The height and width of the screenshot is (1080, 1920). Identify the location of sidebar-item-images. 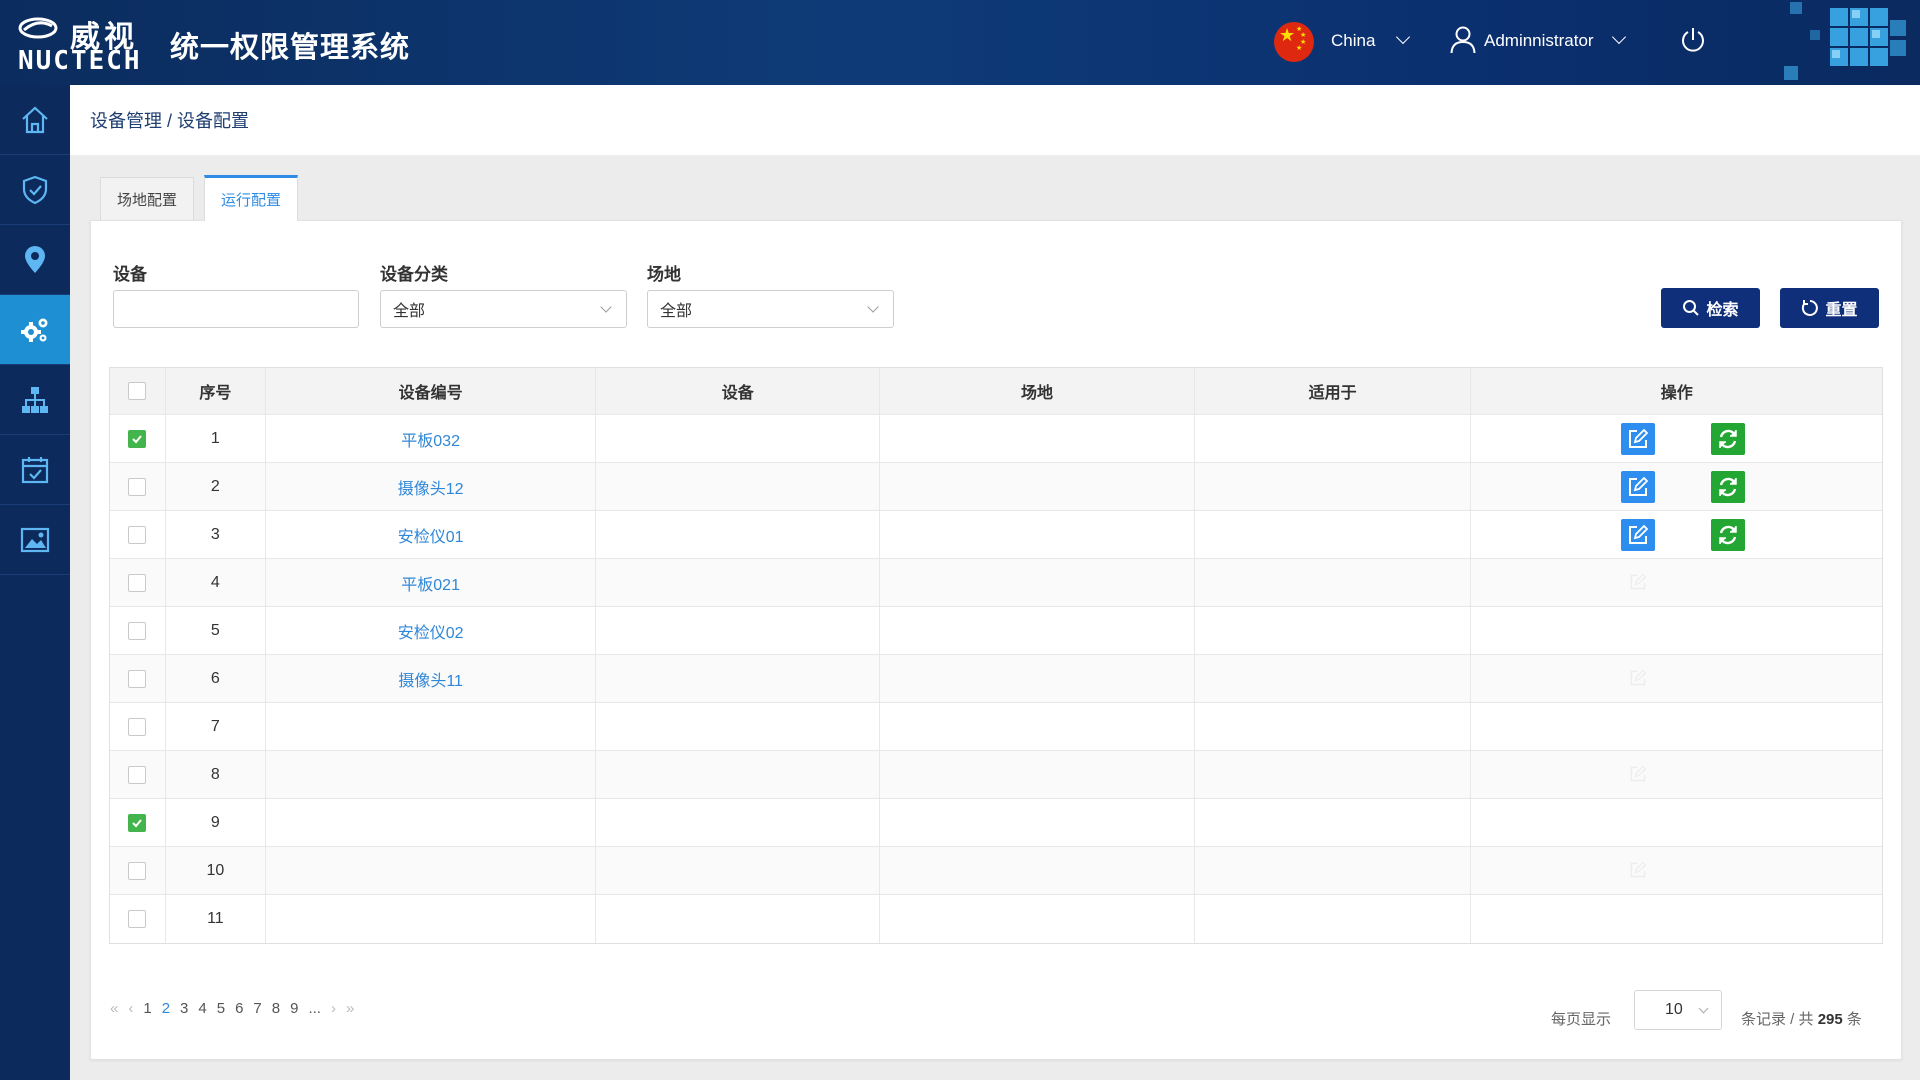
(35, 540).